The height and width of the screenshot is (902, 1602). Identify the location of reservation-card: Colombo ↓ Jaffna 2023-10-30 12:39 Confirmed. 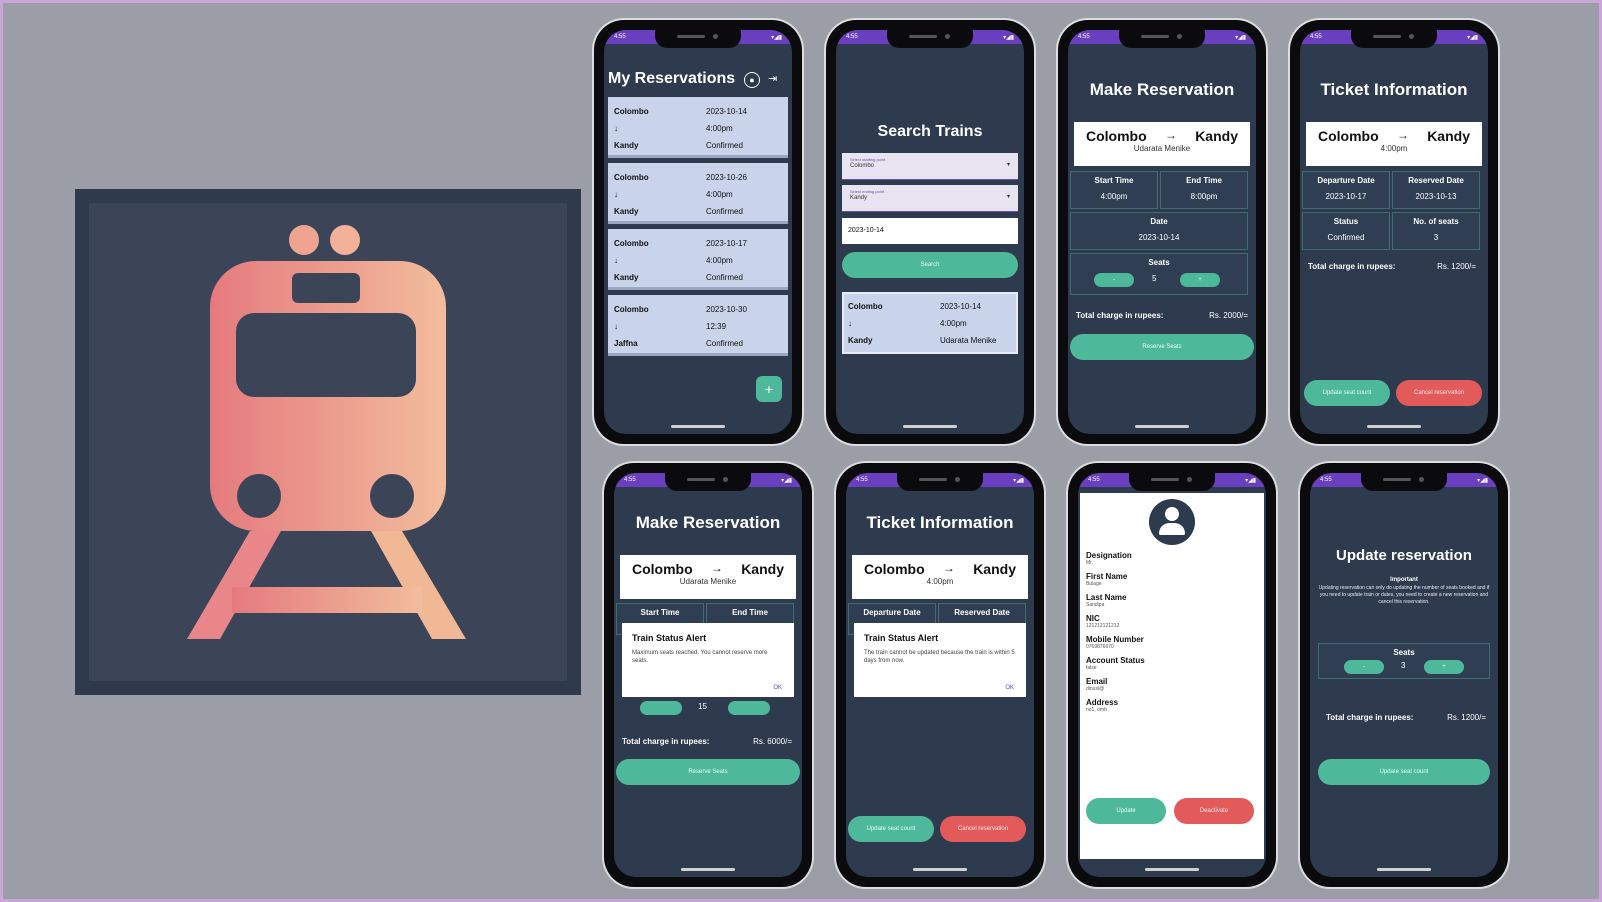
(698, 325).